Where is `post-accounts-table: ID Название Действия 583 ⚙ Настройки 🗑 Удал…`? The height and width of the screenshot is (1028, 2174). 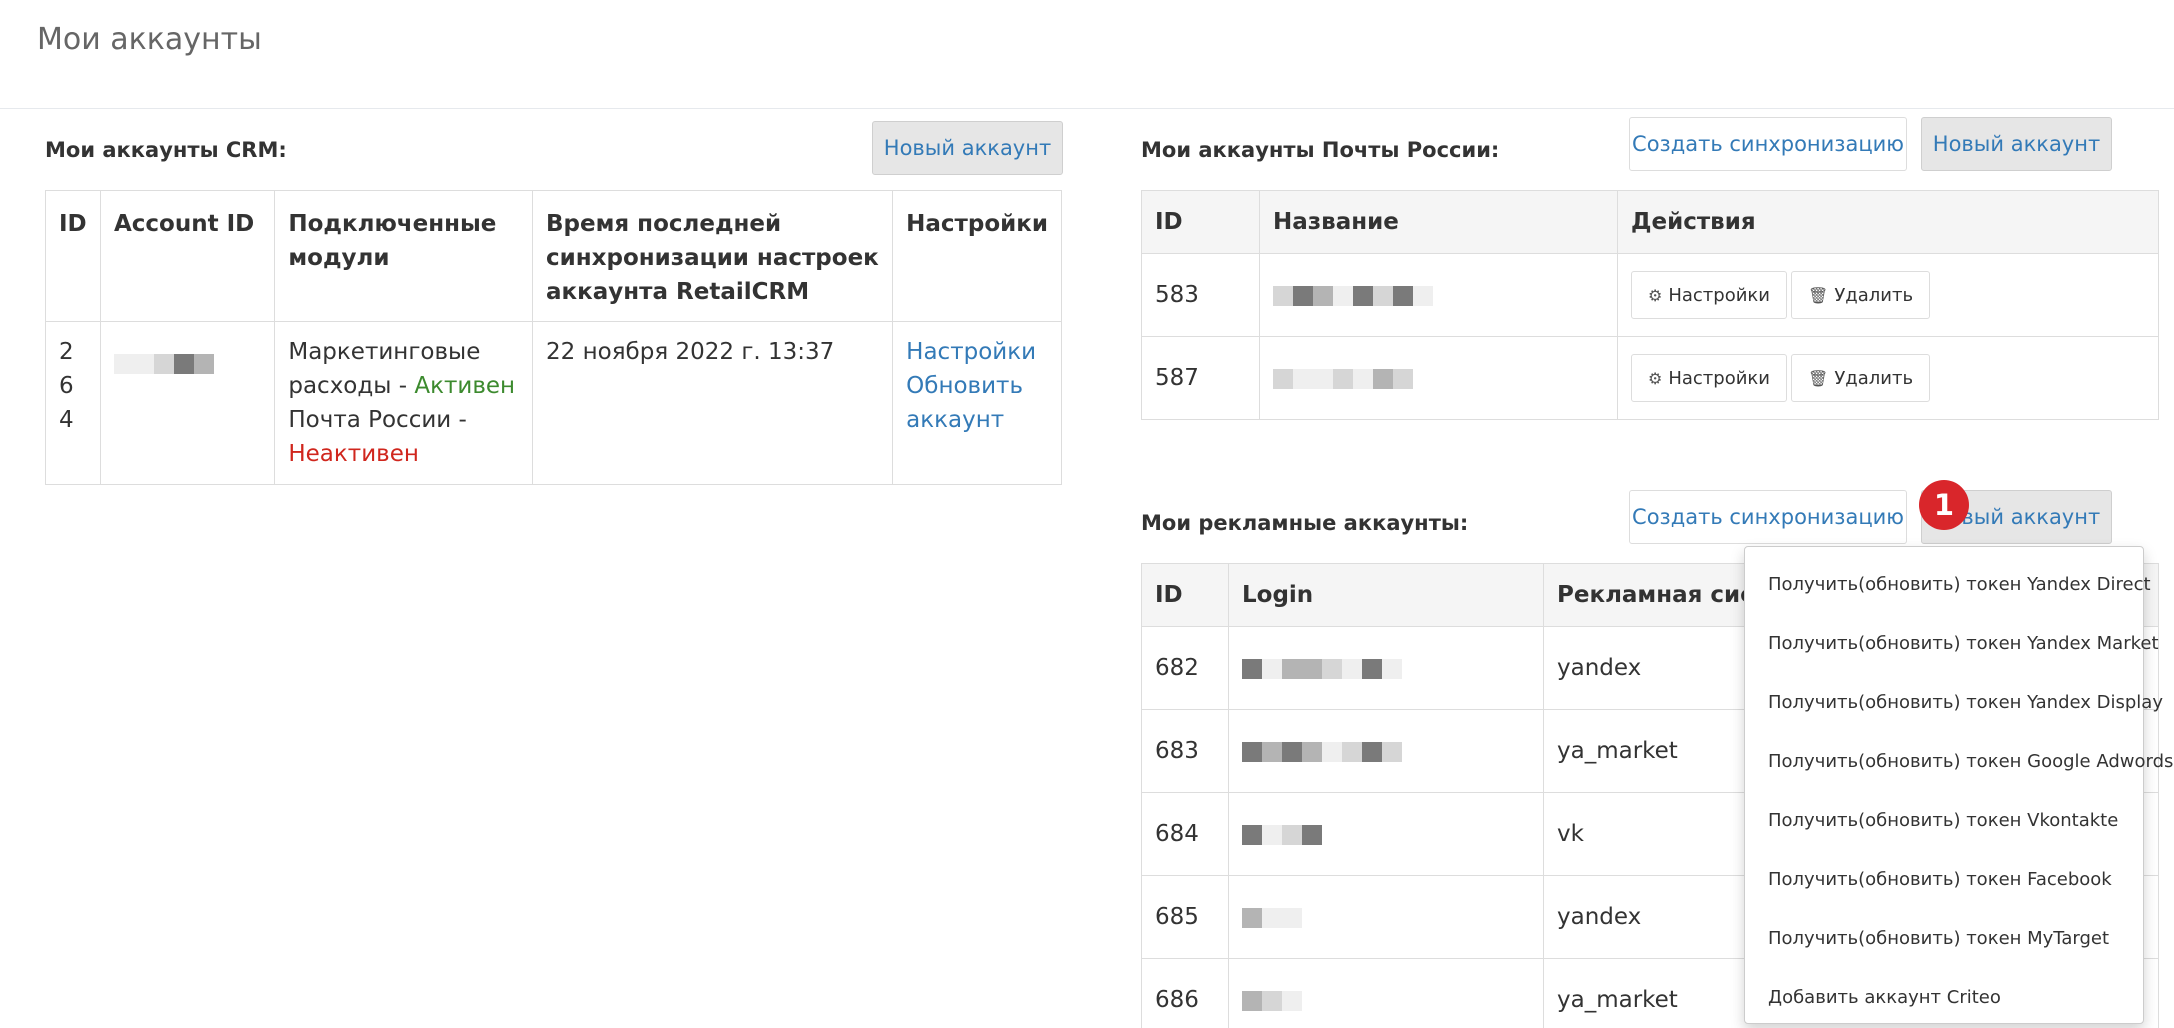
post-accounts-table: ID Название Действия 583 ⚙ Настройки 🗑 Удал… is located at coordinates (1650, 305).